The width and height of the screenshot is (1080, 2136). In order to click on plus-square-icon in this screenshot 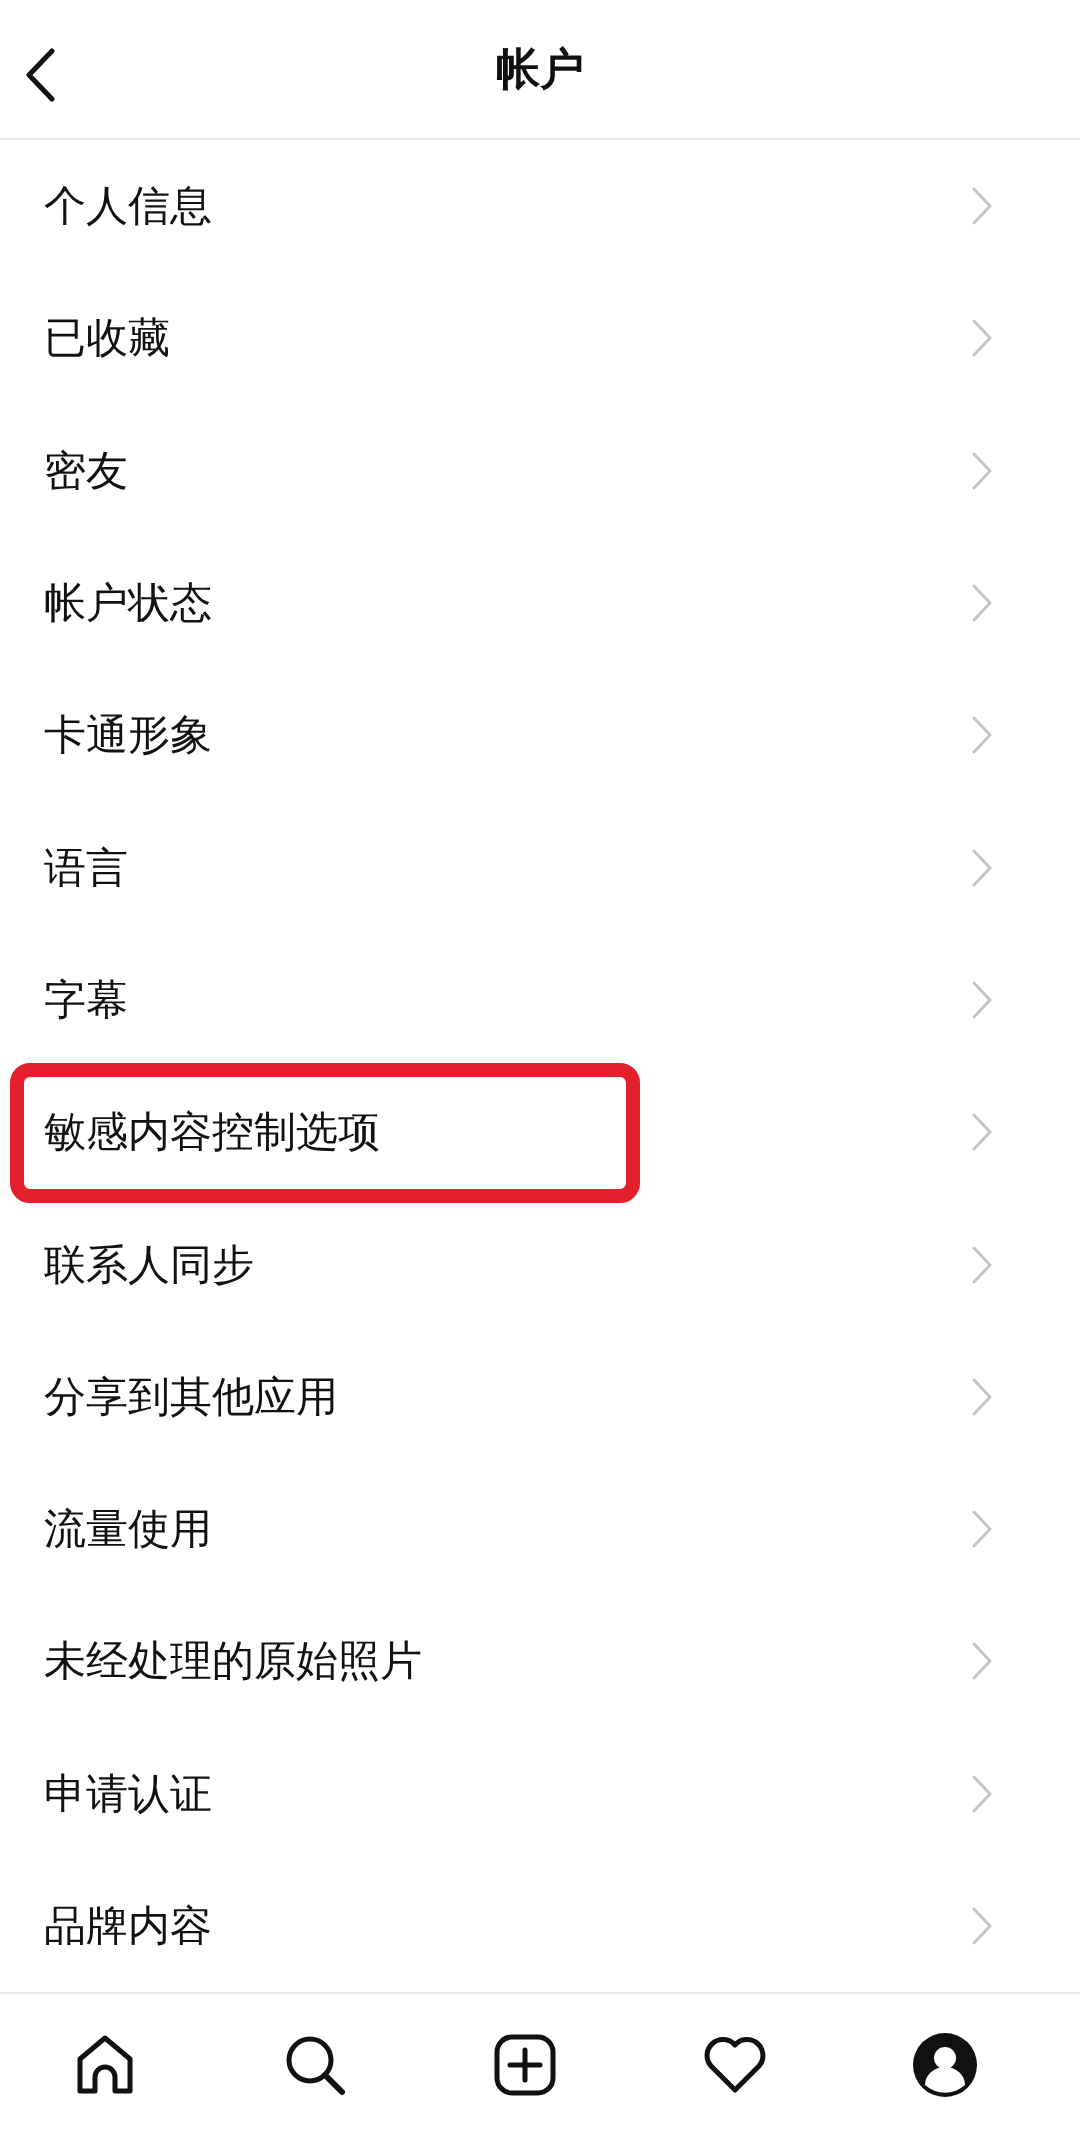, I will do `click(525, 2065)`.